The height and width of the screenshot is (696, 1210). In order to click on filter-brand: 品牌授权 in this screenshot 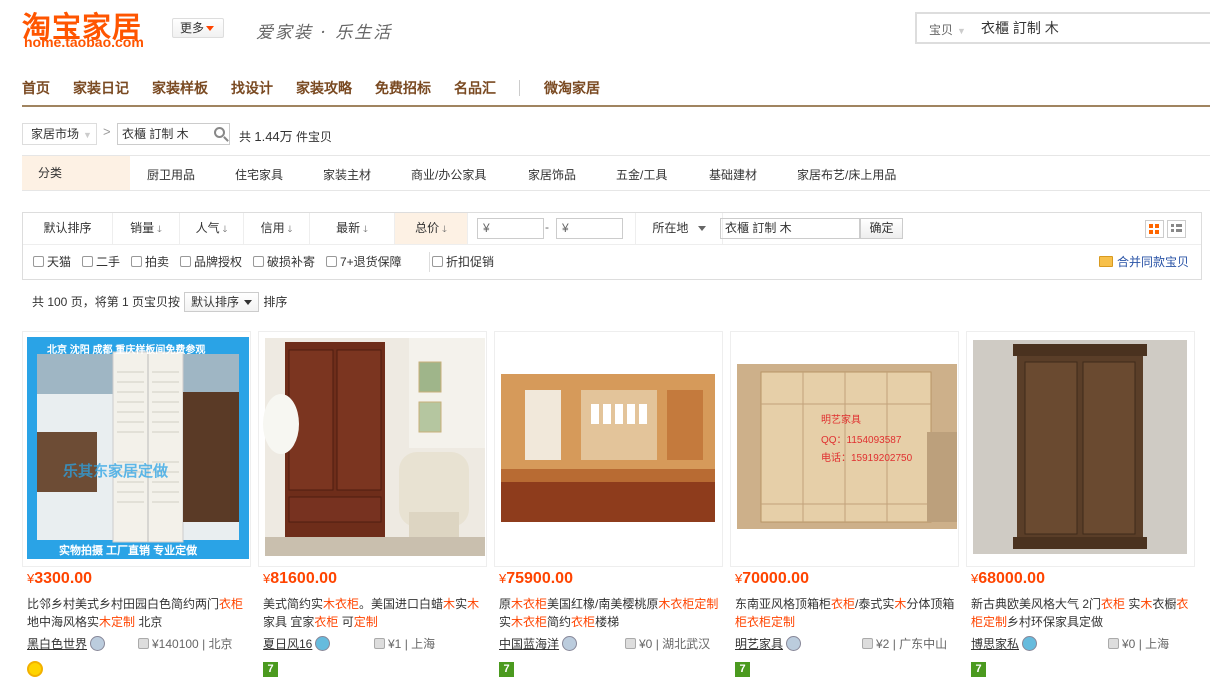, I will do `click(211, 262)`.